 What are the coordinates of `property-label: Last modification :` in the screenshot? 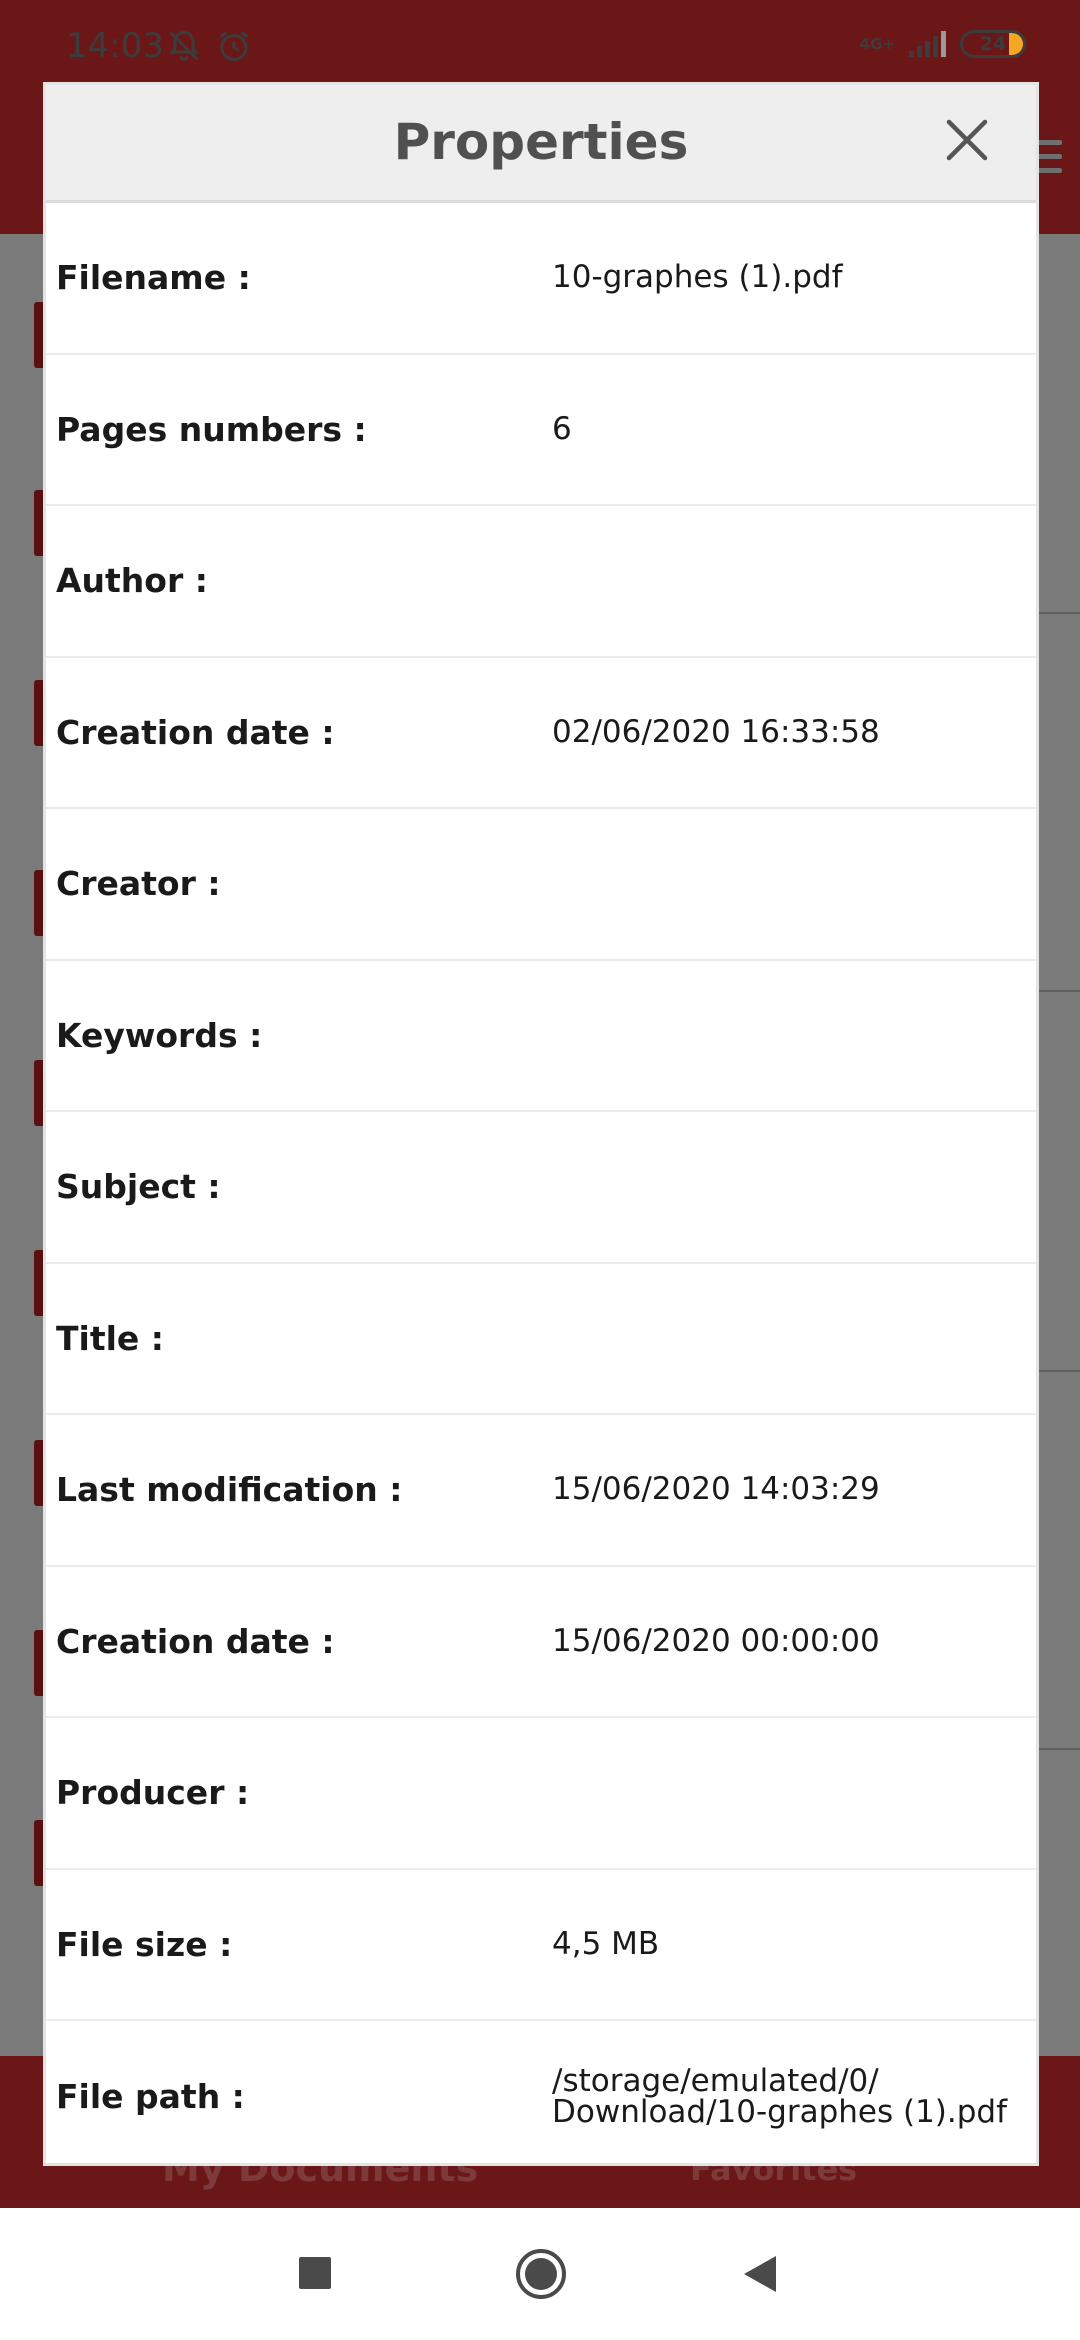 It's located at (229, 1490).